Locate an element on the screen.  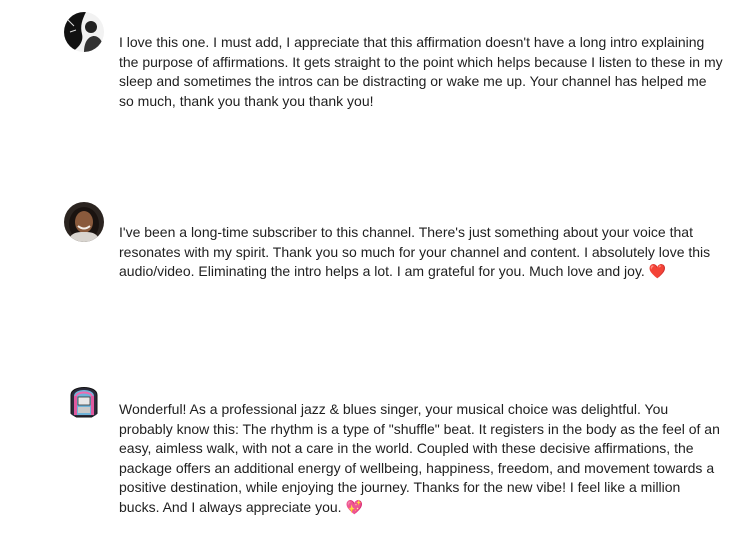
user-avatar-photo-icon is located at coordinates (84, 222).